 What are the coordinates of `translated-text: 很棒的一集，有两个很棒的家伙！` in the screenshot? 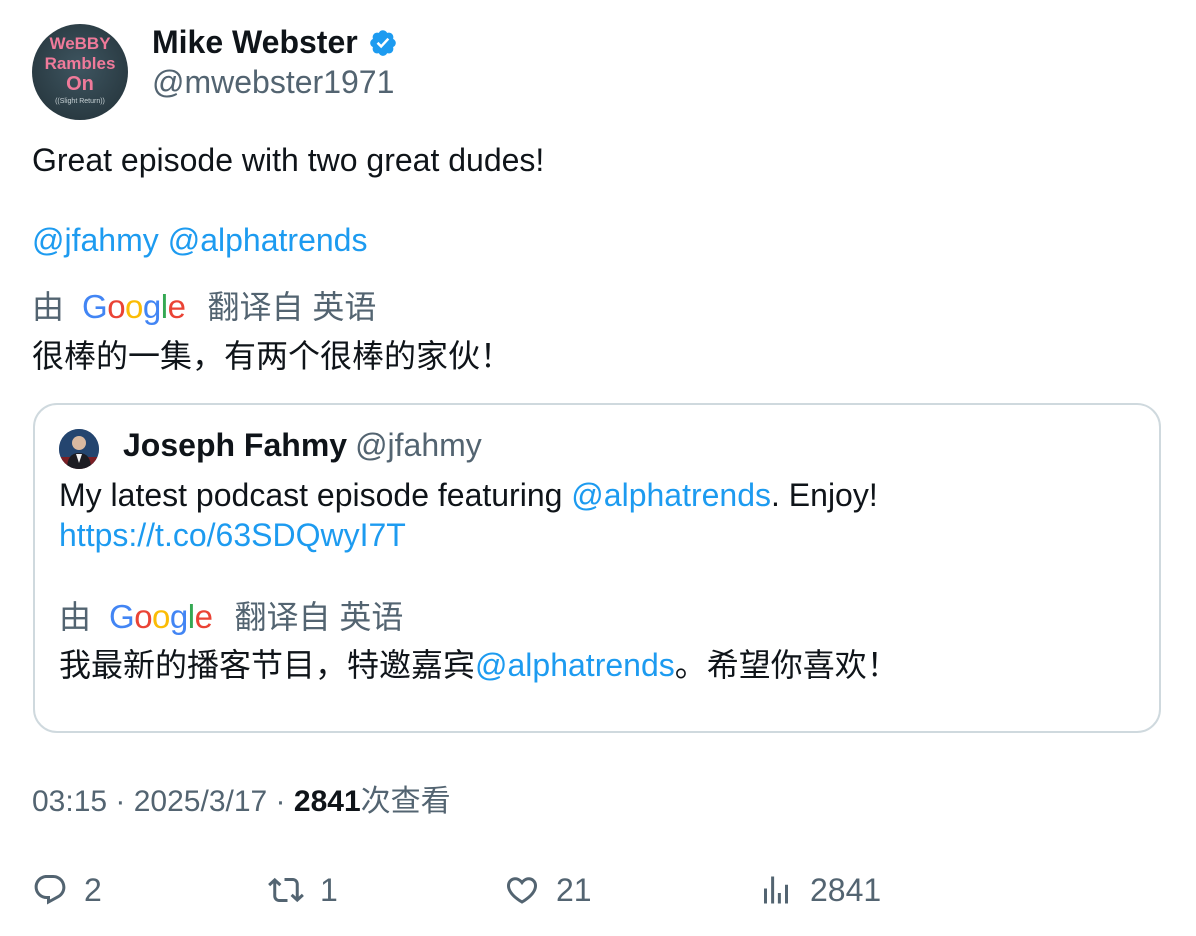 It's located at (272, 356).